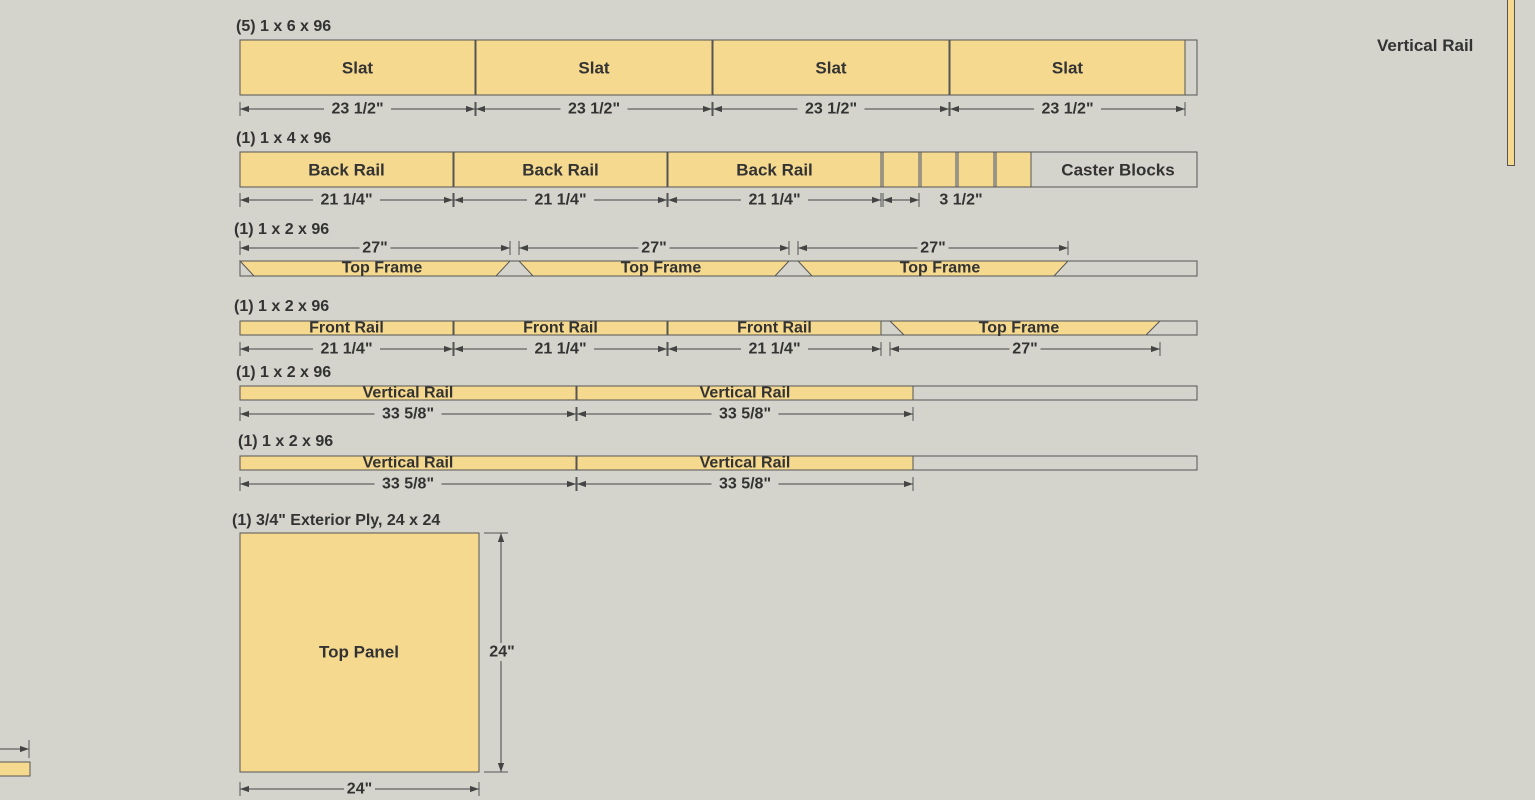 The image size is (1535, 800). Describe the element at coordinates (358, 68) in the screenshot. I see `slat-label-1: Slat` at that location.